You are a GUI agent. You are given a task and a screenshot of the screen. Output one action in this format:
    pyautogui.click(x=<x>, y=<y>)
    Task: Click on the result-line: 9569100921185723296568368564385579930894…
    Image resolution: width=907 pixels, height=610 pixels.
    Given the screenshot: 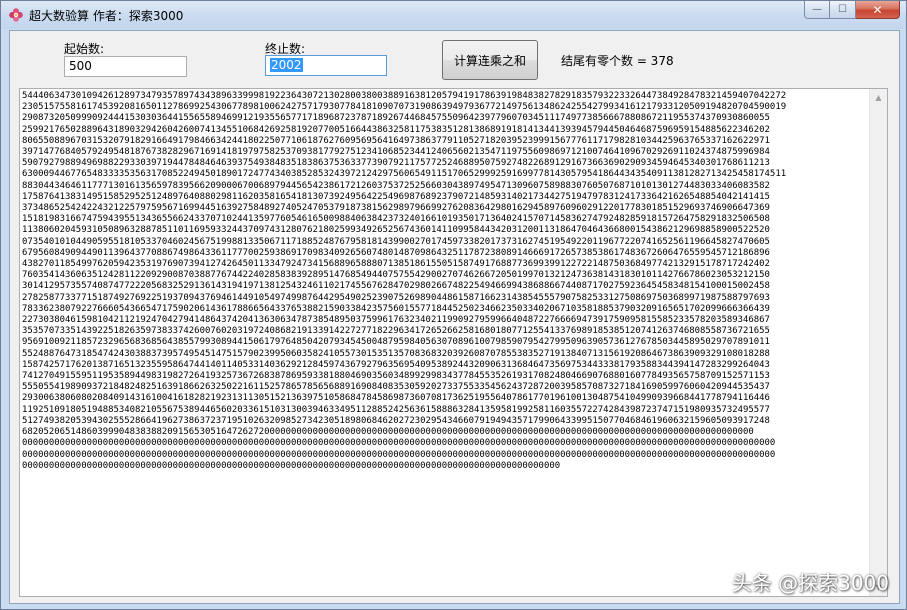 What is the action you would take?
    pyautogui.click(x=396, y=342)
    